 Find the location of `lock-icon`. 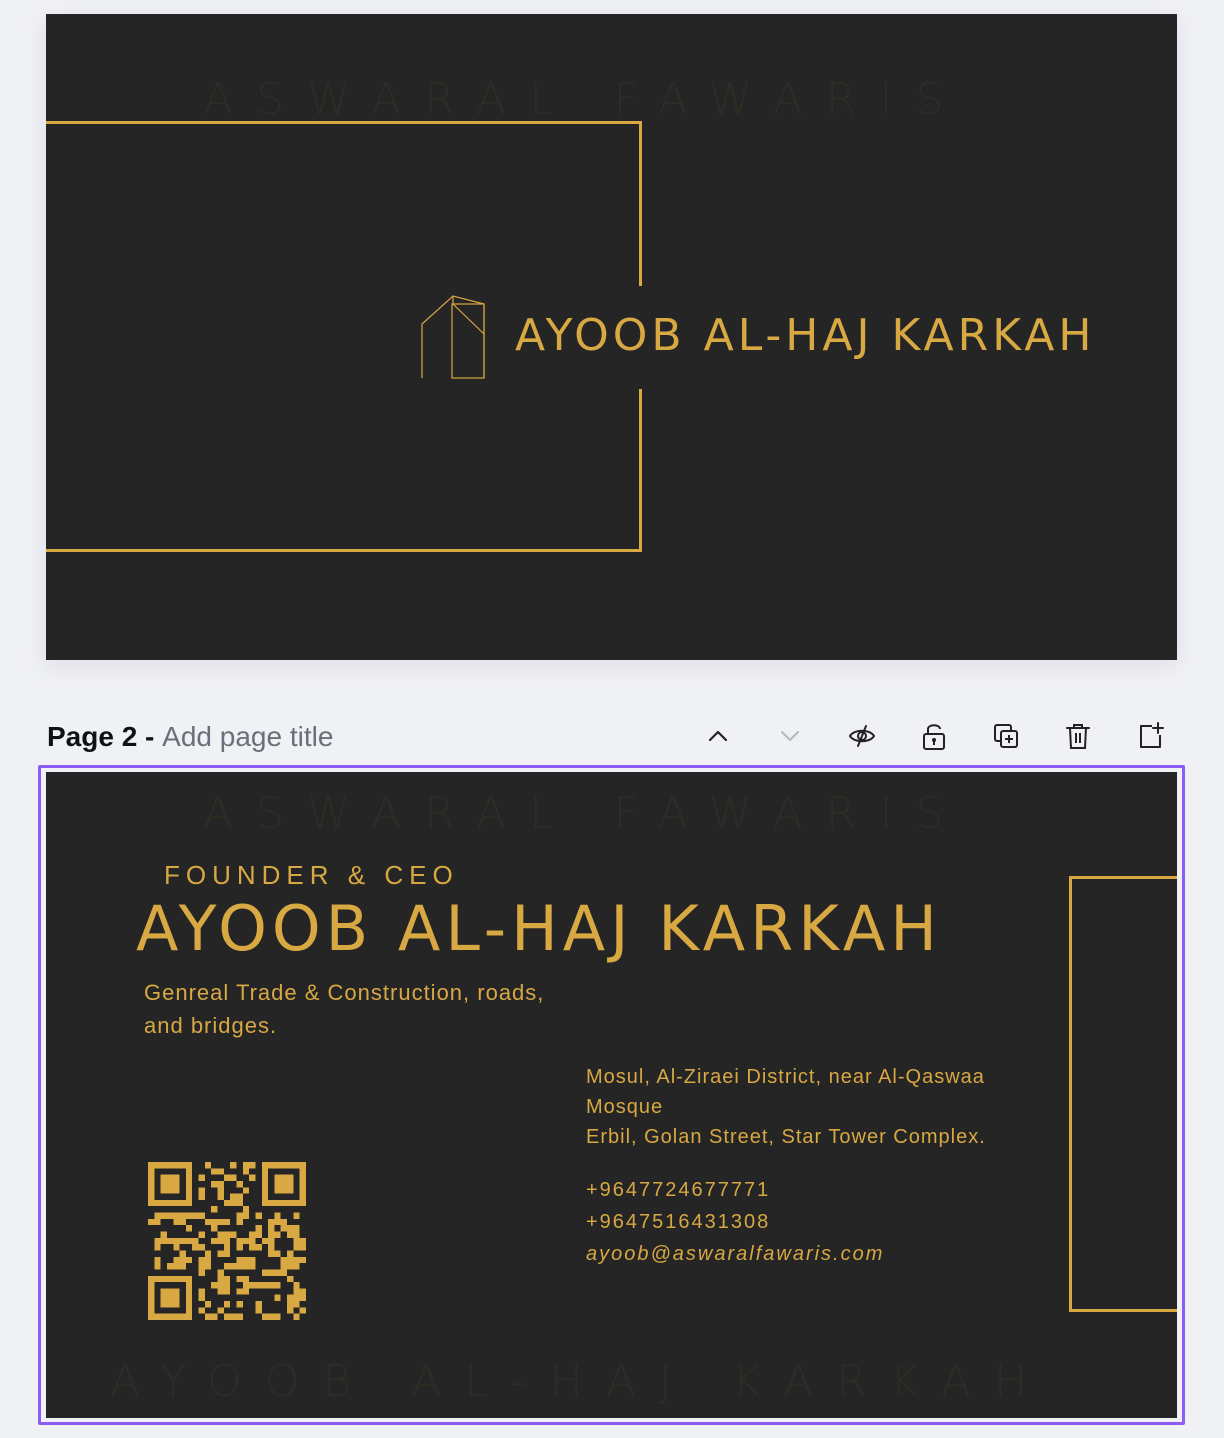

lock-icon is located at coordinates (934, 737).